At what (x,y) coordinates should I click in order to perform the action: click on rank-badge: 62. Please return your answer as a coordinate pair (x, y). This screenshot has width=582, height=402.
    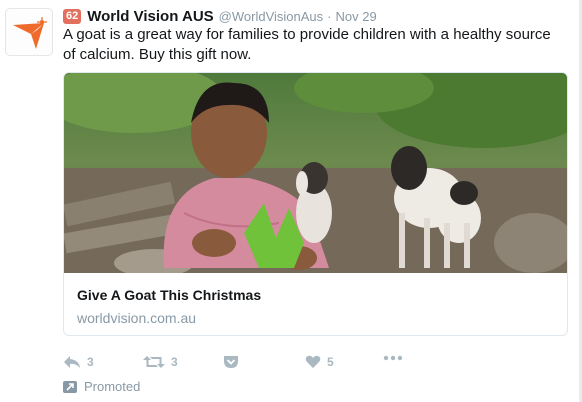
    Looking at the image, I should click on (72, 16).